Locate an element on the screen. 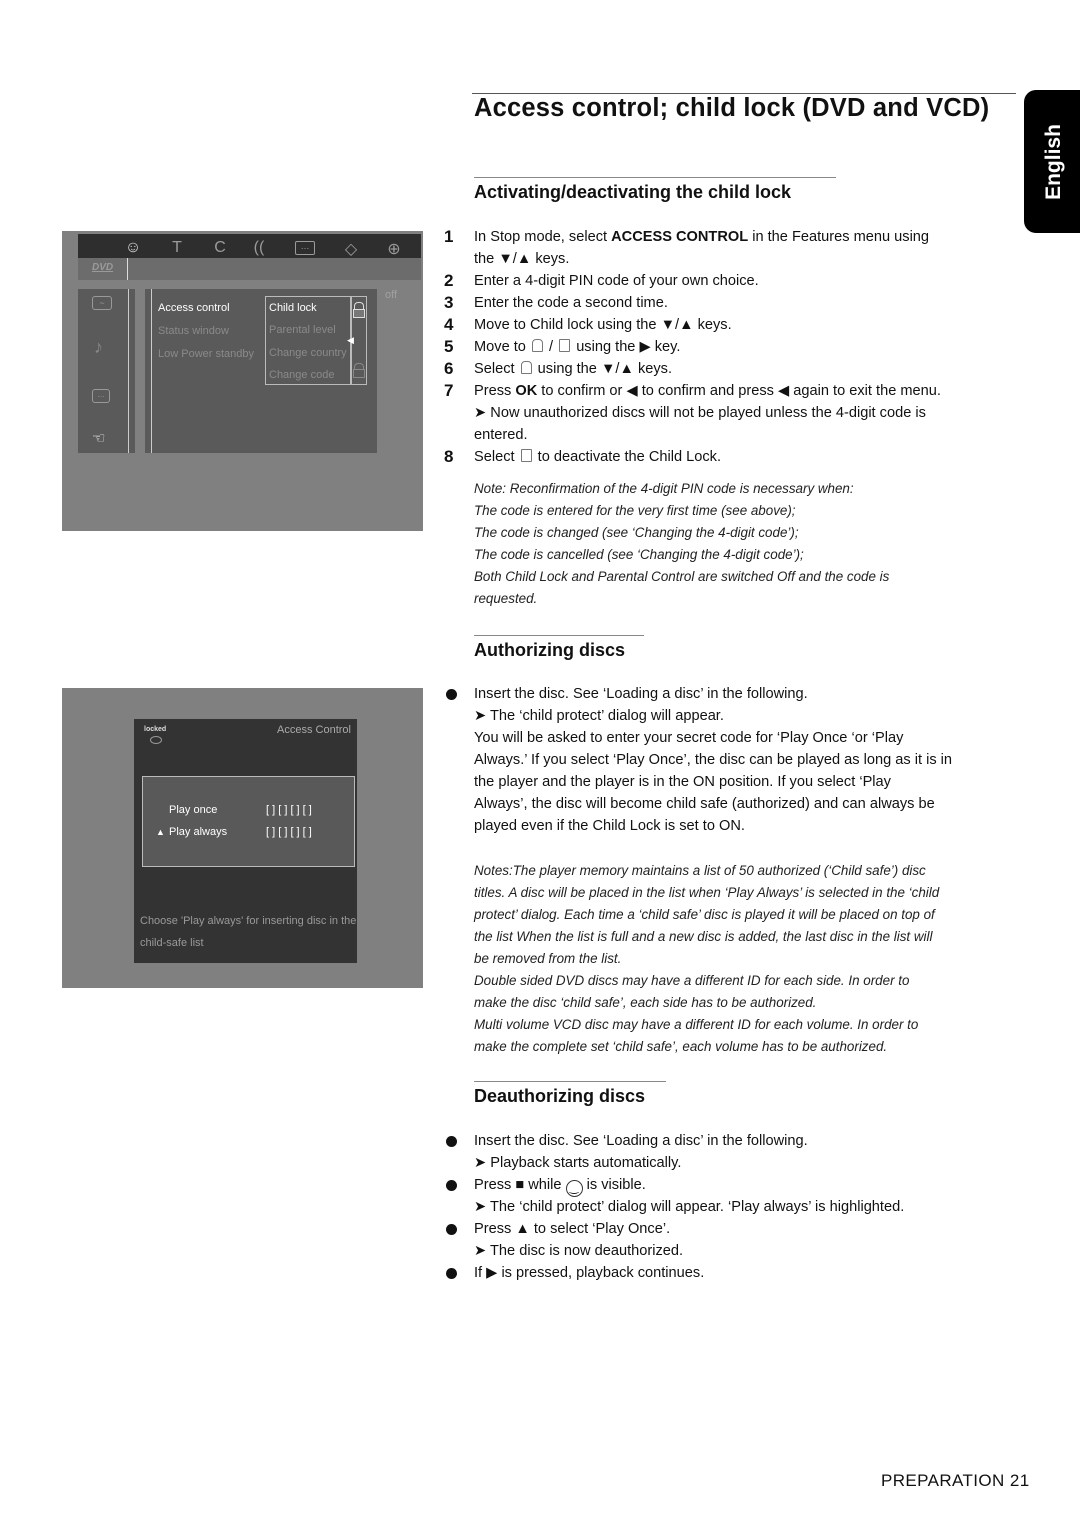 Image resolution: width=1080 pixels, height=1528 pixels. lock-closed-icon is located at coordinates (526, 367).